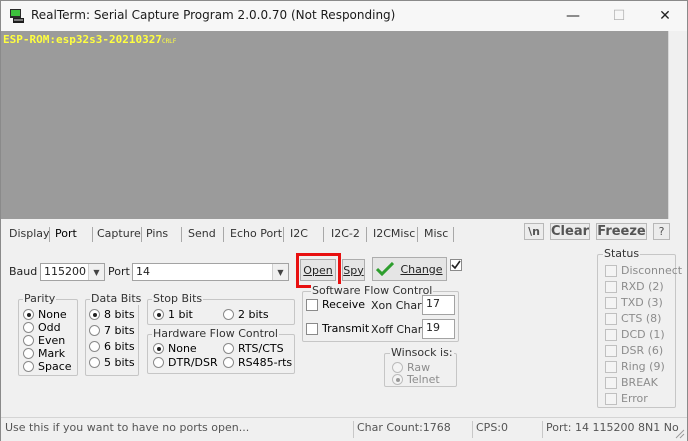 The width and height of the screenshot is (688, 441). Describe the element at coordinates (257, 362) in the screenshot. I see `hwflow-rs485-radio: RS485-rts` at that location.